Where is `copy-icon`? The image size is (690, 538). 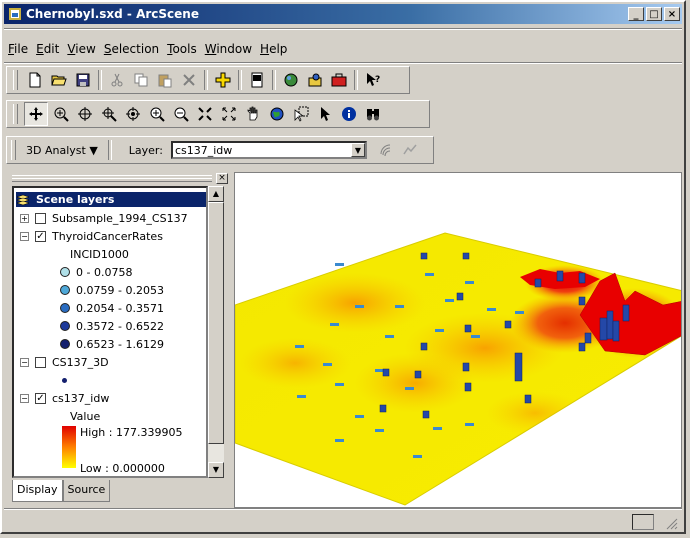
copy-icon is located at coordinates (141, 80).